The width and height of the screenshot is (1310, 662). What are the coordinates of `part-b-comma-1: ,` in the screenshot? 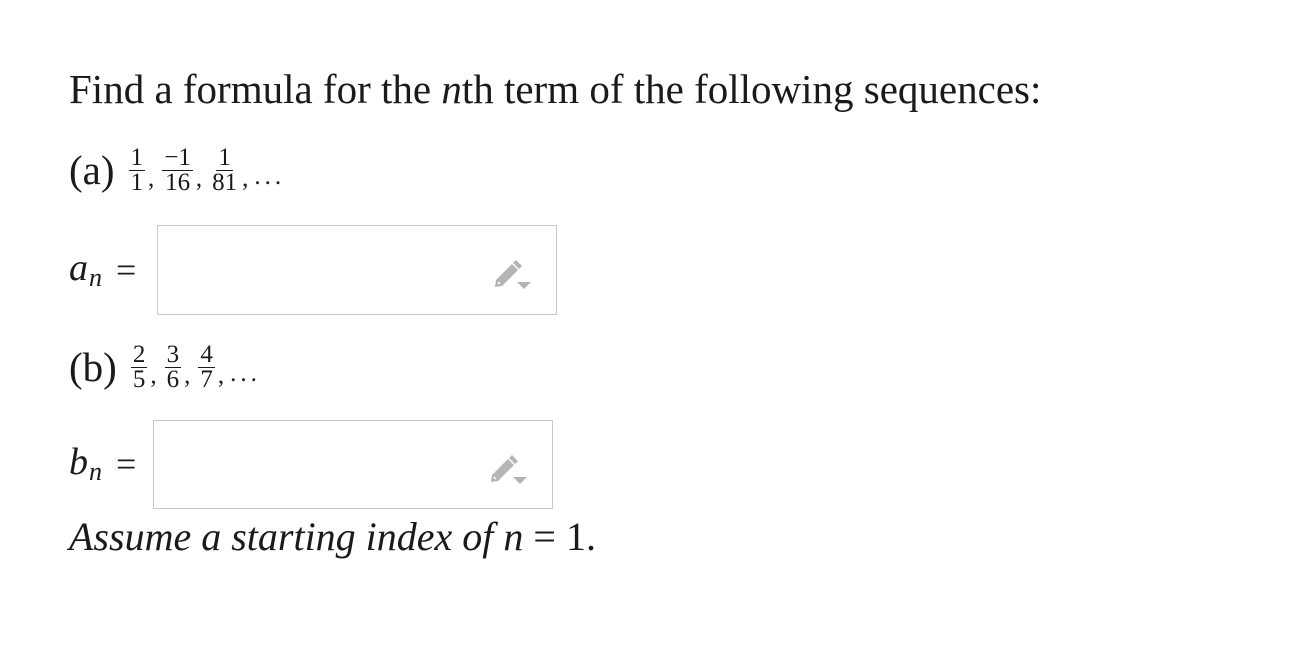 It's located at (153, 375).